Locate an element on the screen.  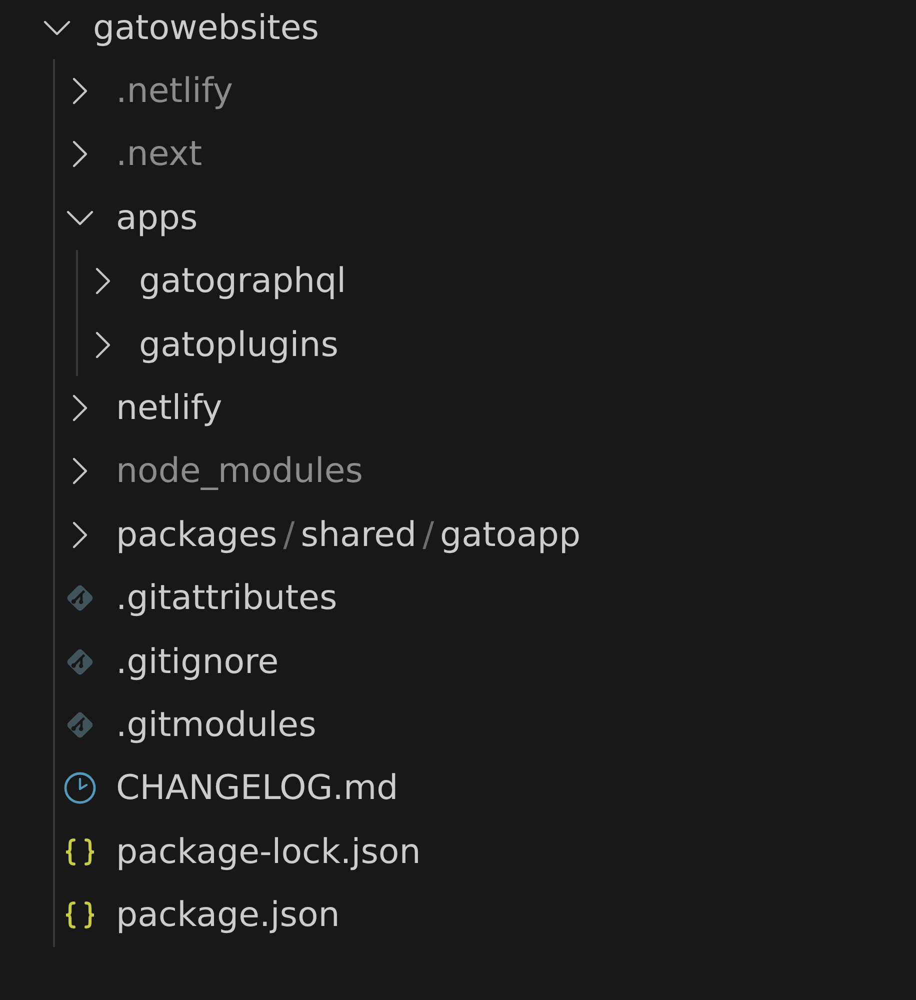
file-item: package.json is located at coordinates (199, 915).